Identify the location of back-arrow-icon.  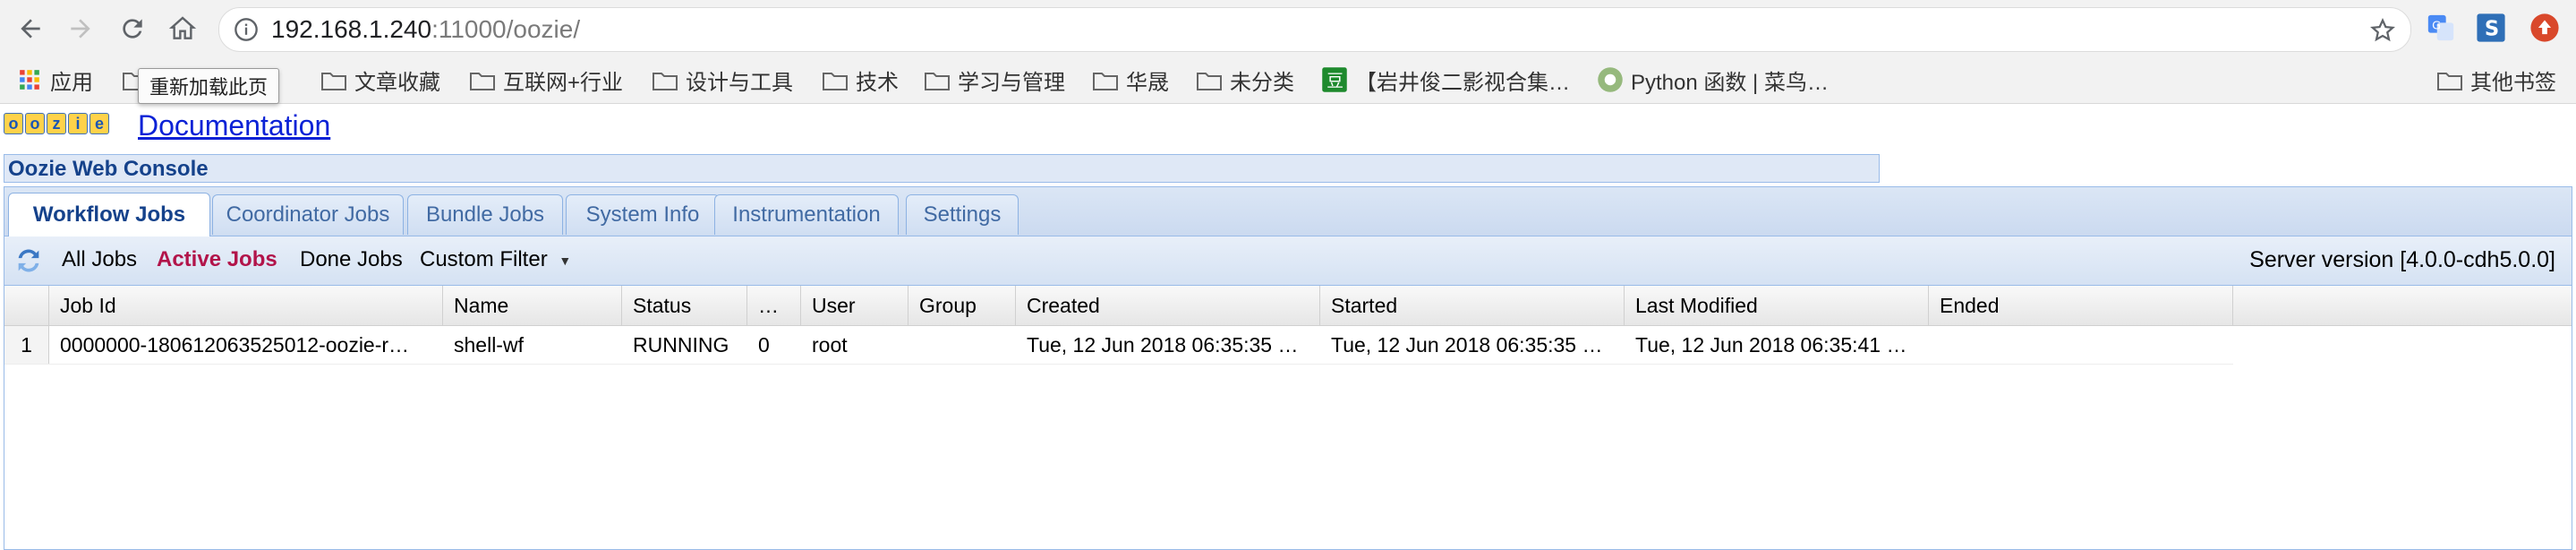
(30, 29).